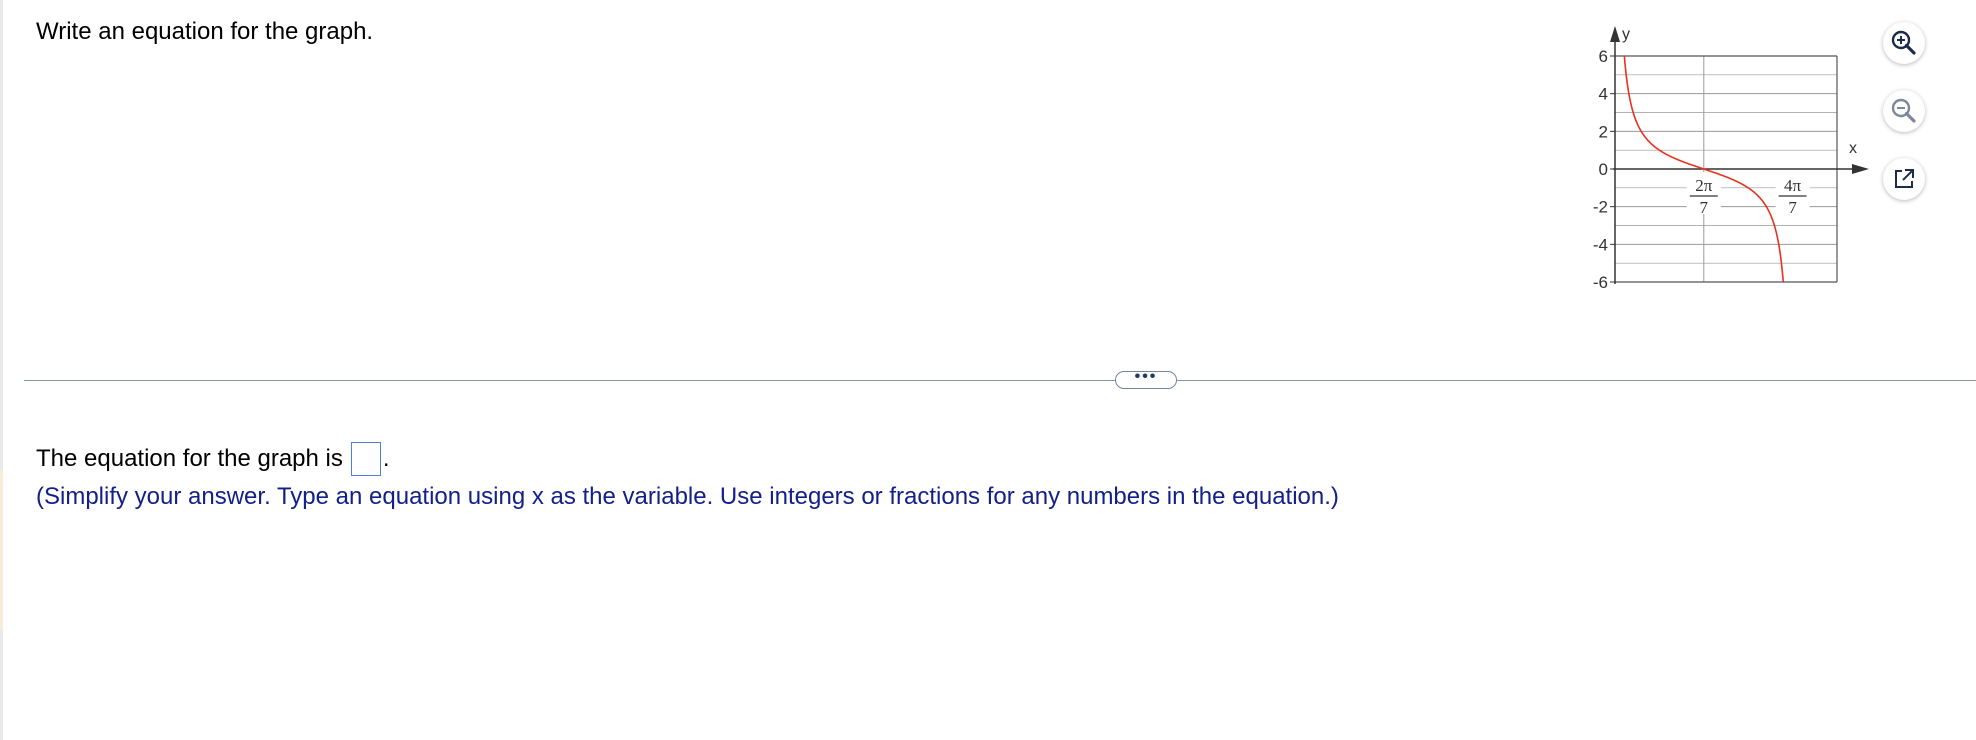  I want to click on y-tick-label: -4, so click(1600, 244).